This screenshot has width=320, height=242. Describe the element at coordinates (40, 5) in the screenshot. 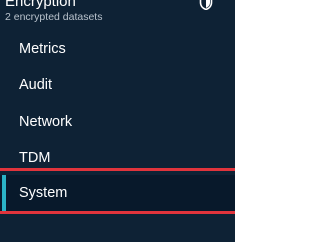

I see `encryption-title: Encryption` at that location.